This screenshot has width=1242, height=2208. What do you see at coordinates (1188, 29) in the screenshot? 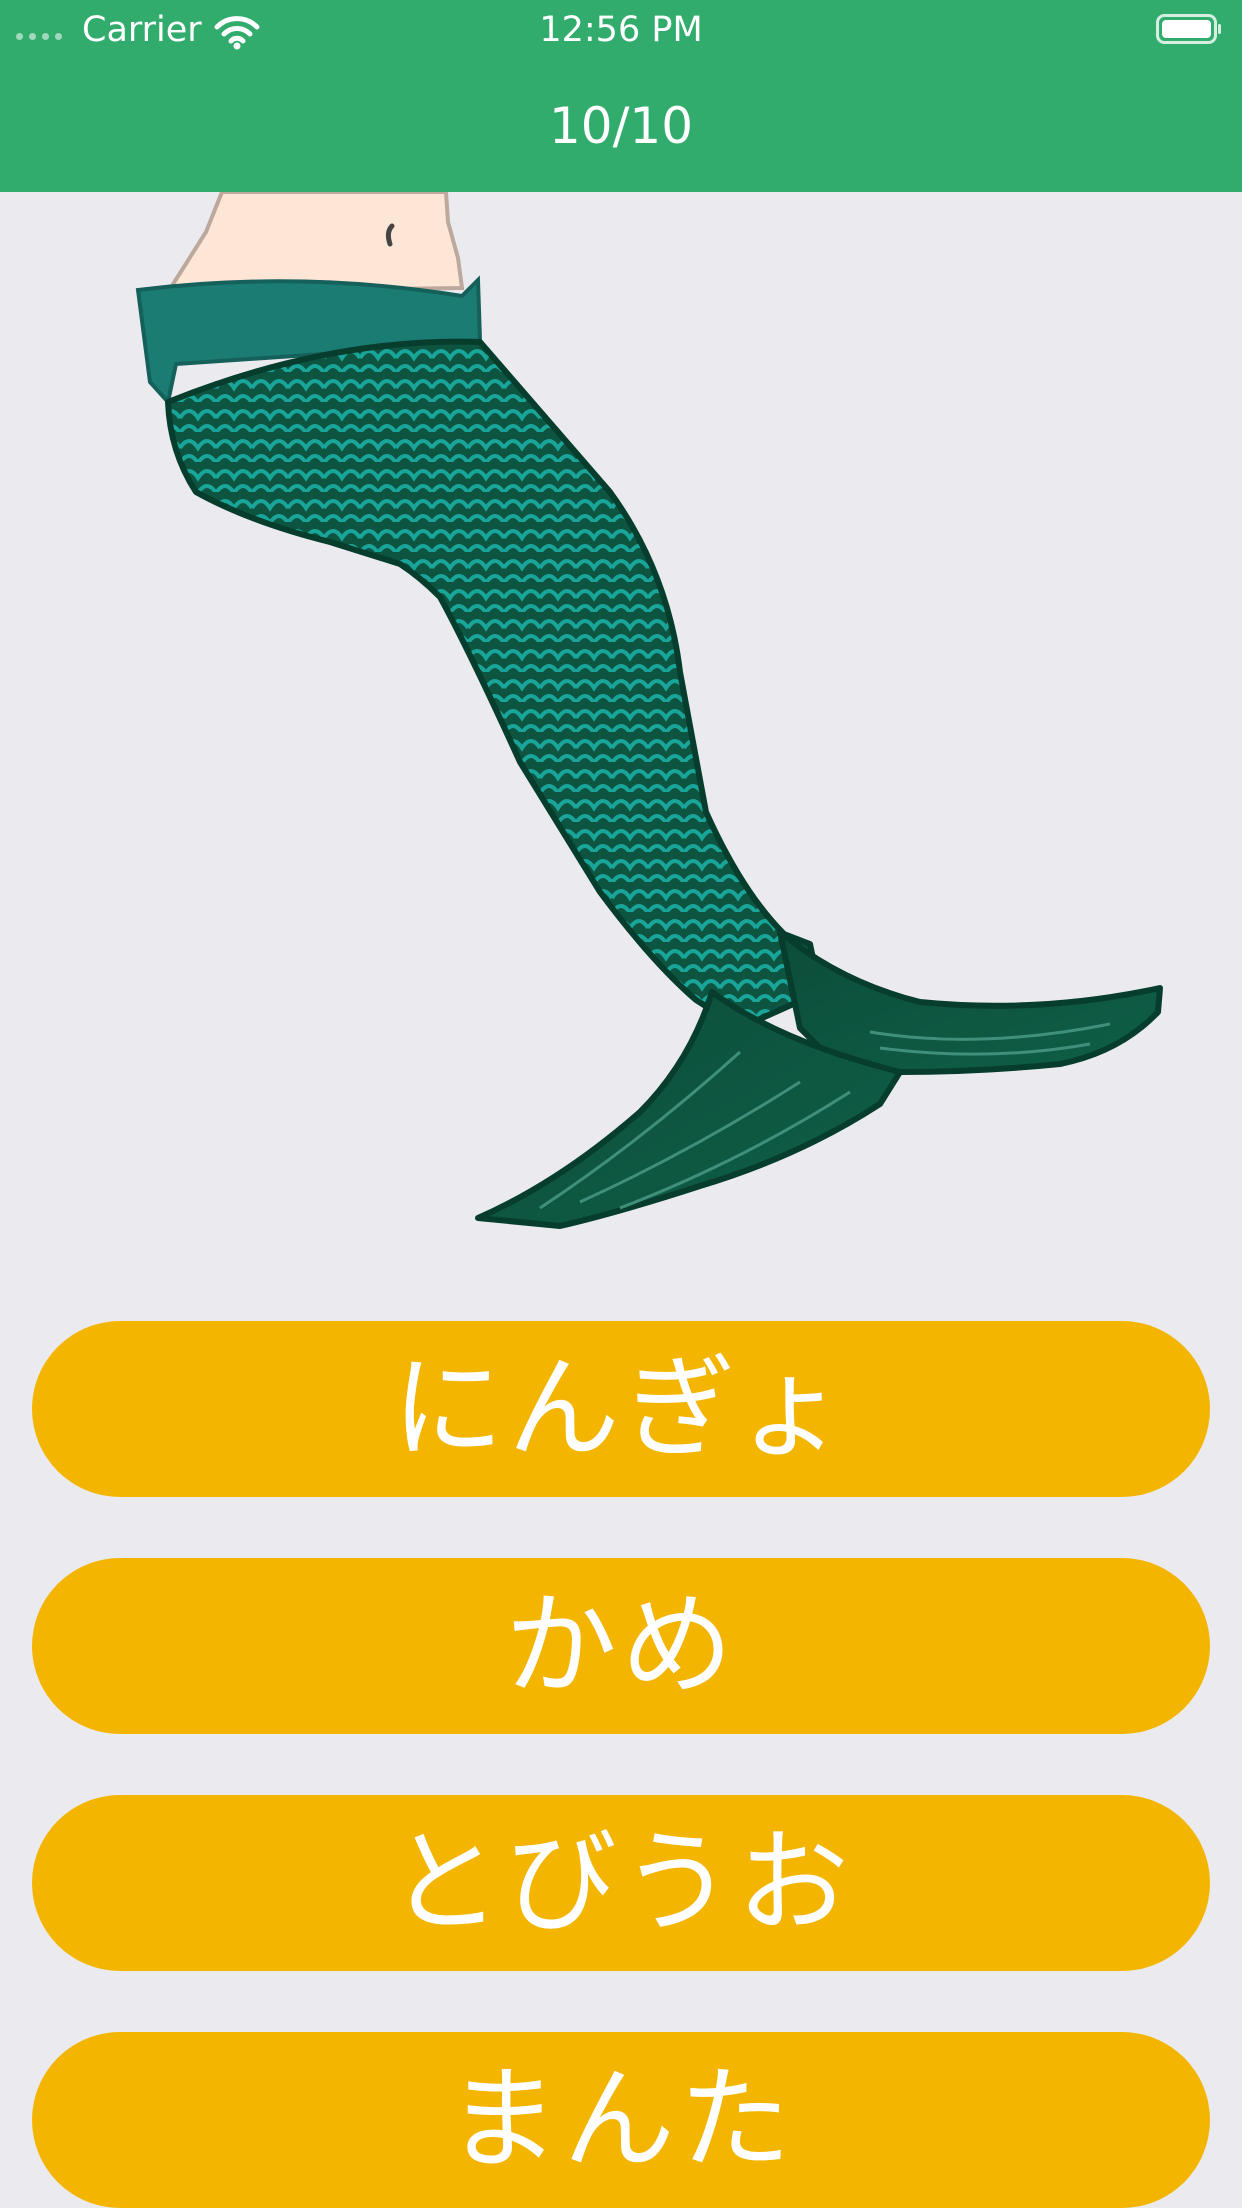
I see `battery-icon` at bounding box center [1188, 29].